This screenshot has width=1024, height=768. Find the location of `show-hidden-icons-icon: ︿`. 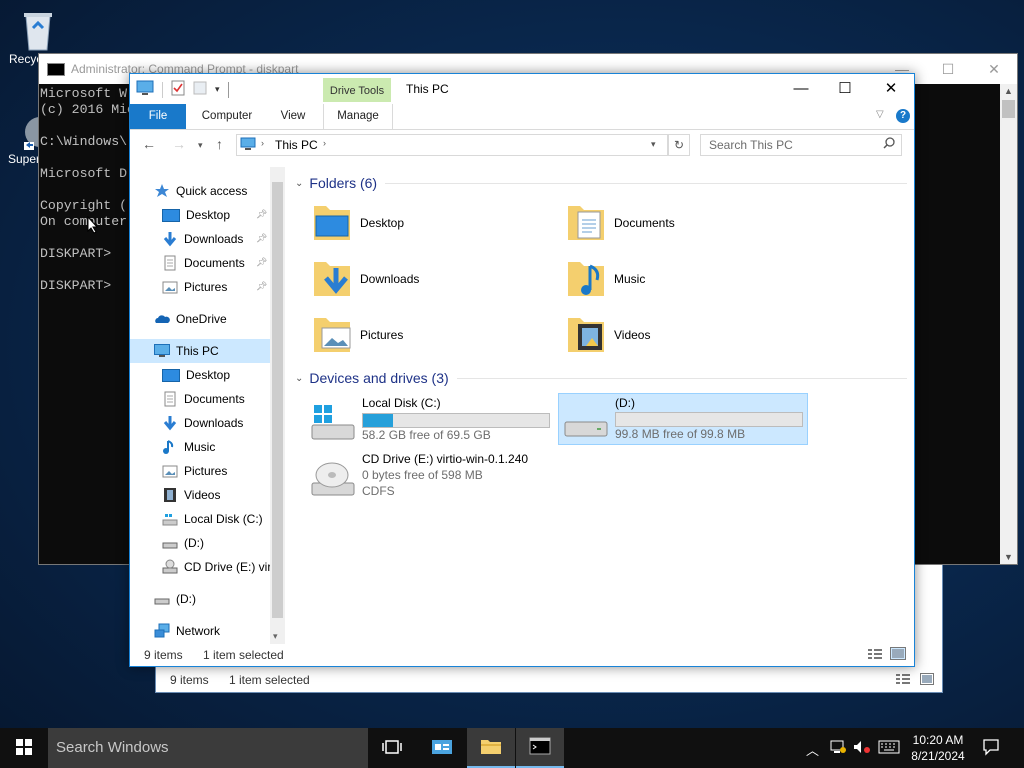

show-hidden-icons-icon: ︿ is located at coordinates (812, 749).